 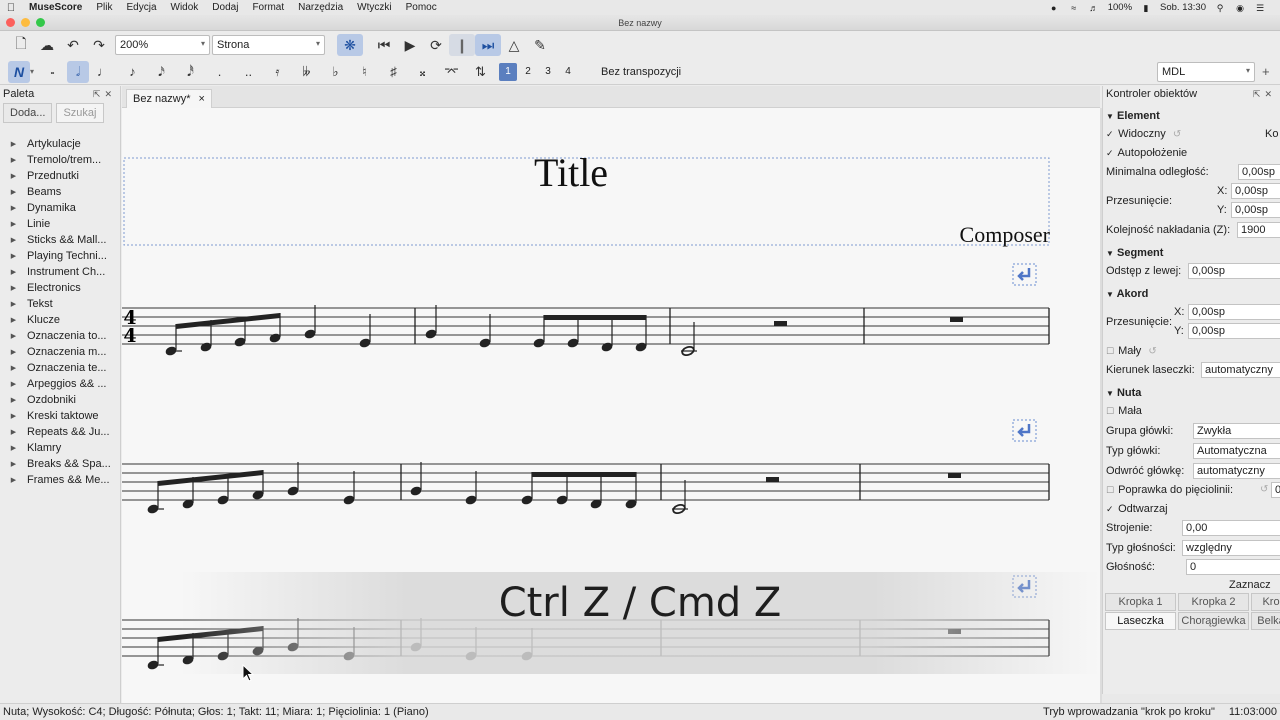 What do you see at coordinates (104, 7) in the screenshot?
I see `menu-file: Plik` at bounding box center [104, 7].